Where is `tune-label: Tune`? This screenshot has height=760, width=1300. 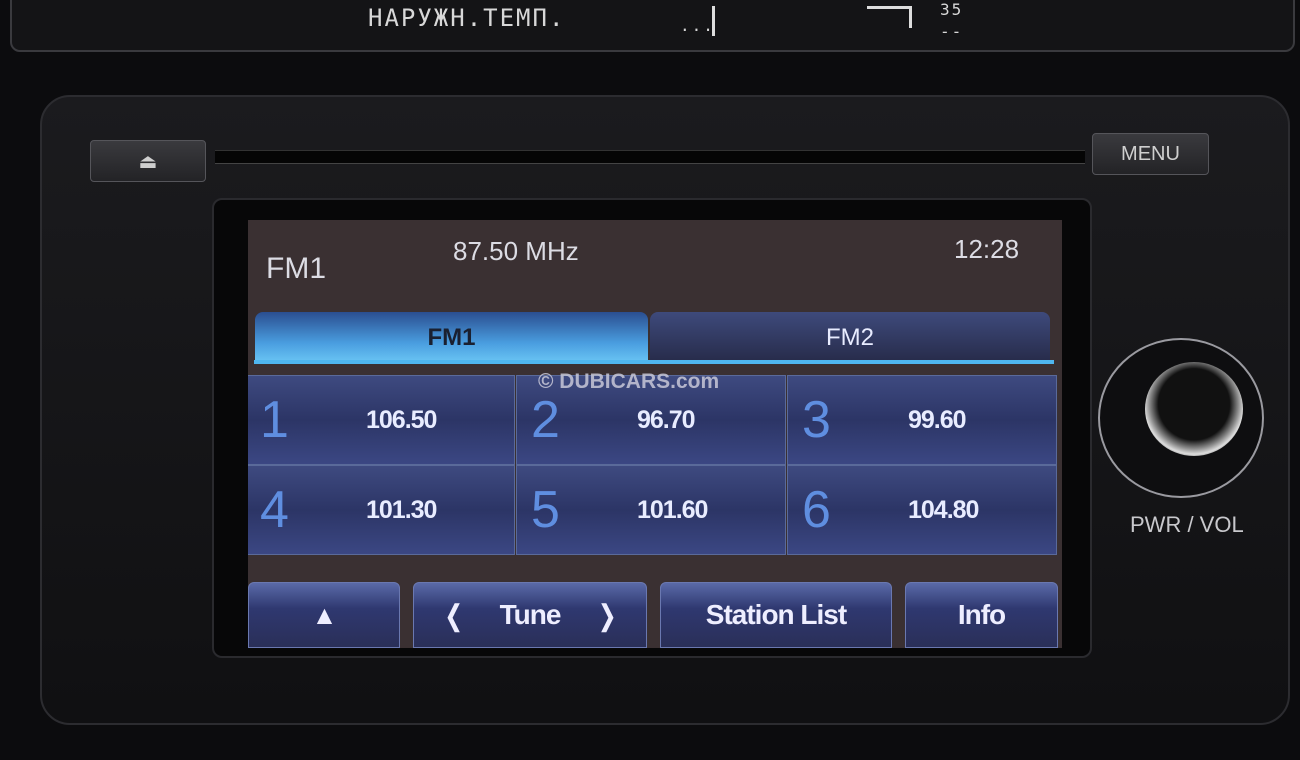
tune-label: Tune is located at coordinates (530, 614).